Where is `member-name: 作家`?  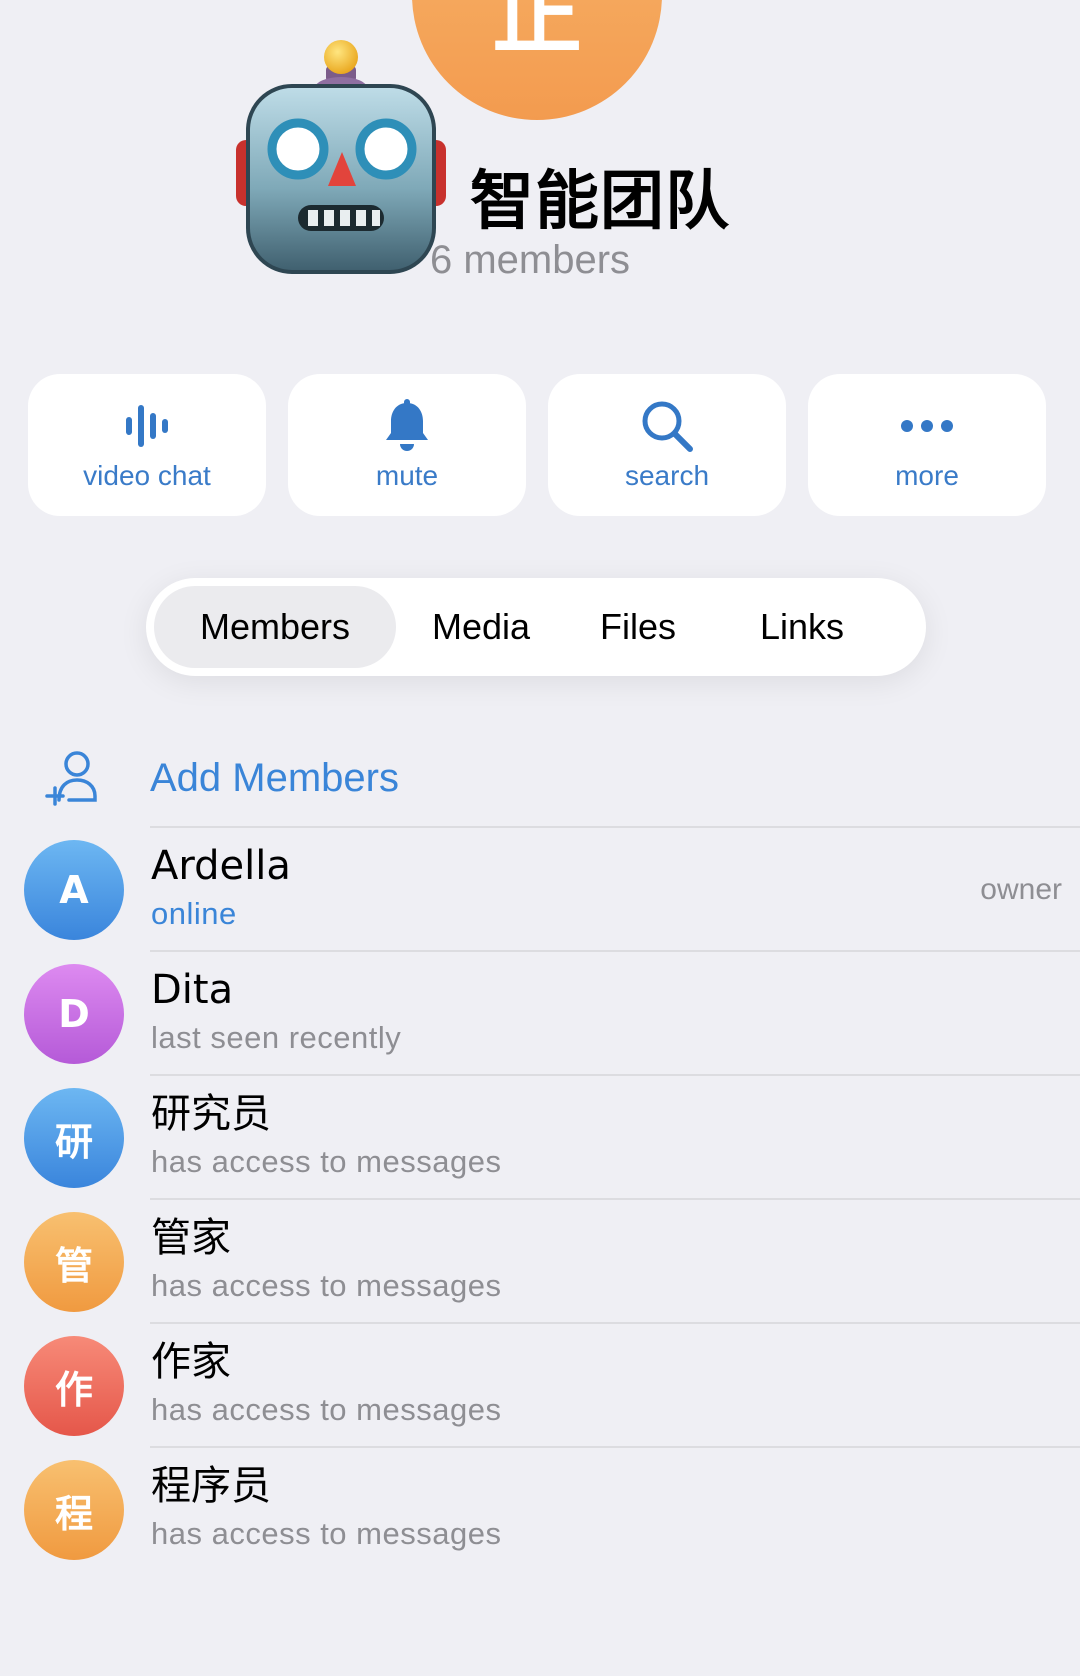
member-name: 作家 is located at coordinates (191, 1362).